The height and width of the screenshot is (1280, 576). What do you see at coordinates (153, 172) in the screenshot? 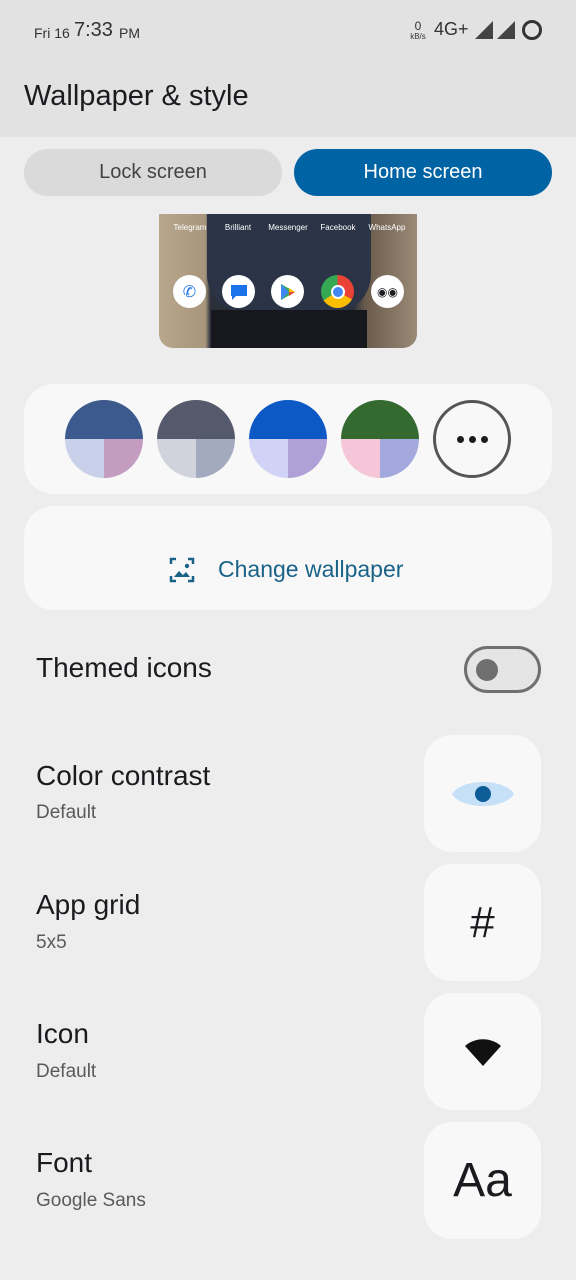
I see `tab-lock-screen: Lock screen` at bounding box center [153, 172].